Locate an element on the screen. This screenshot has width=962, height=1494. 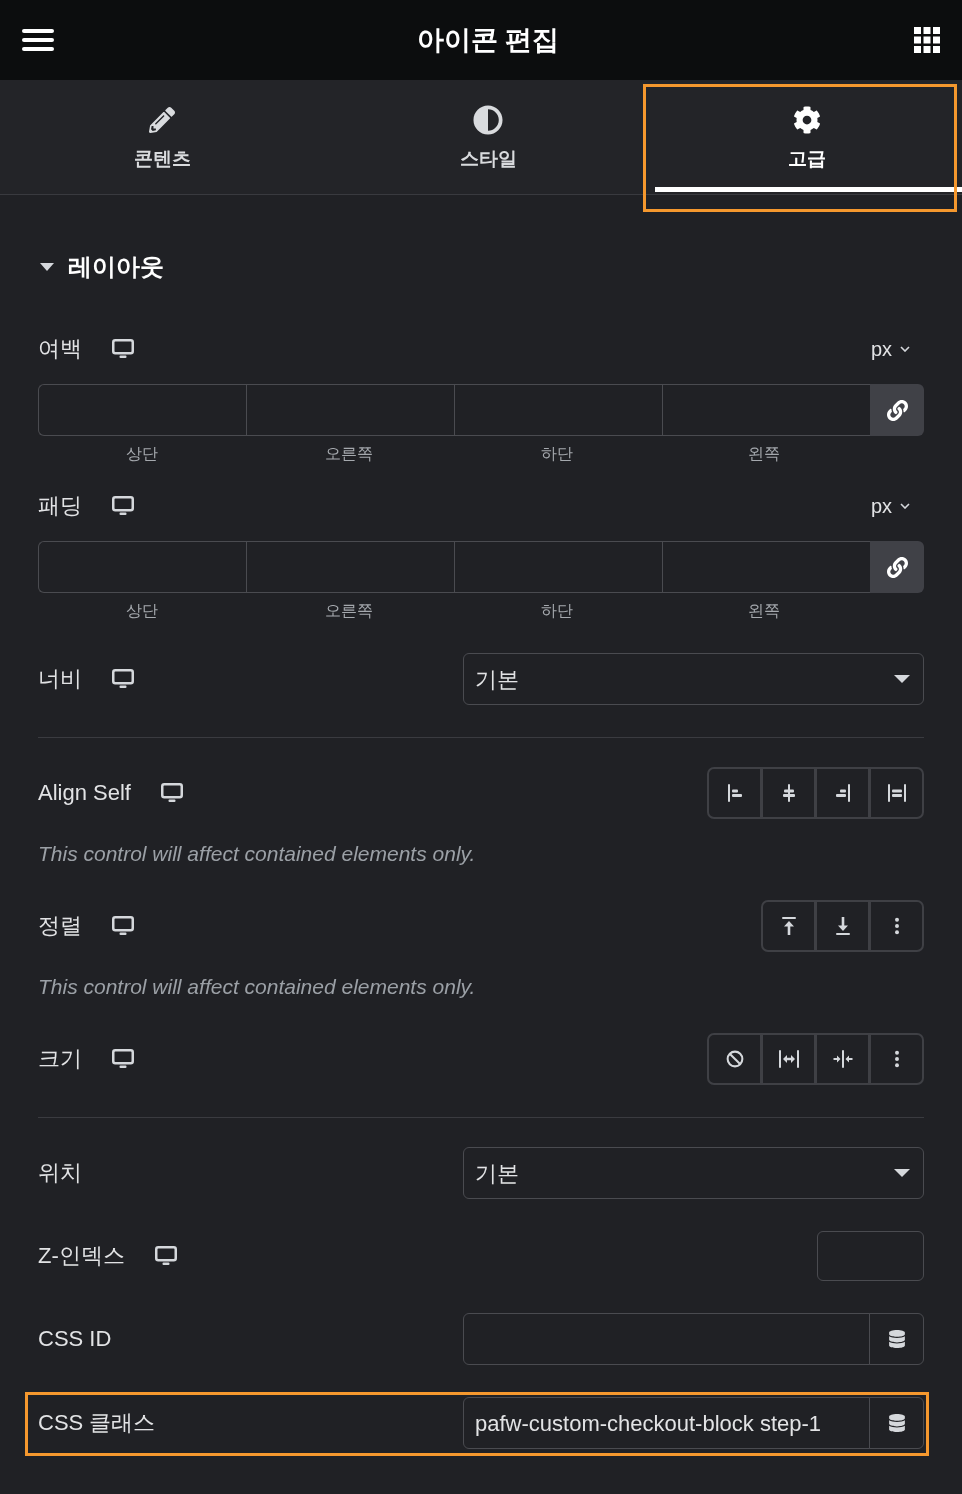
grid-icon is located at coordinates (927, 40).